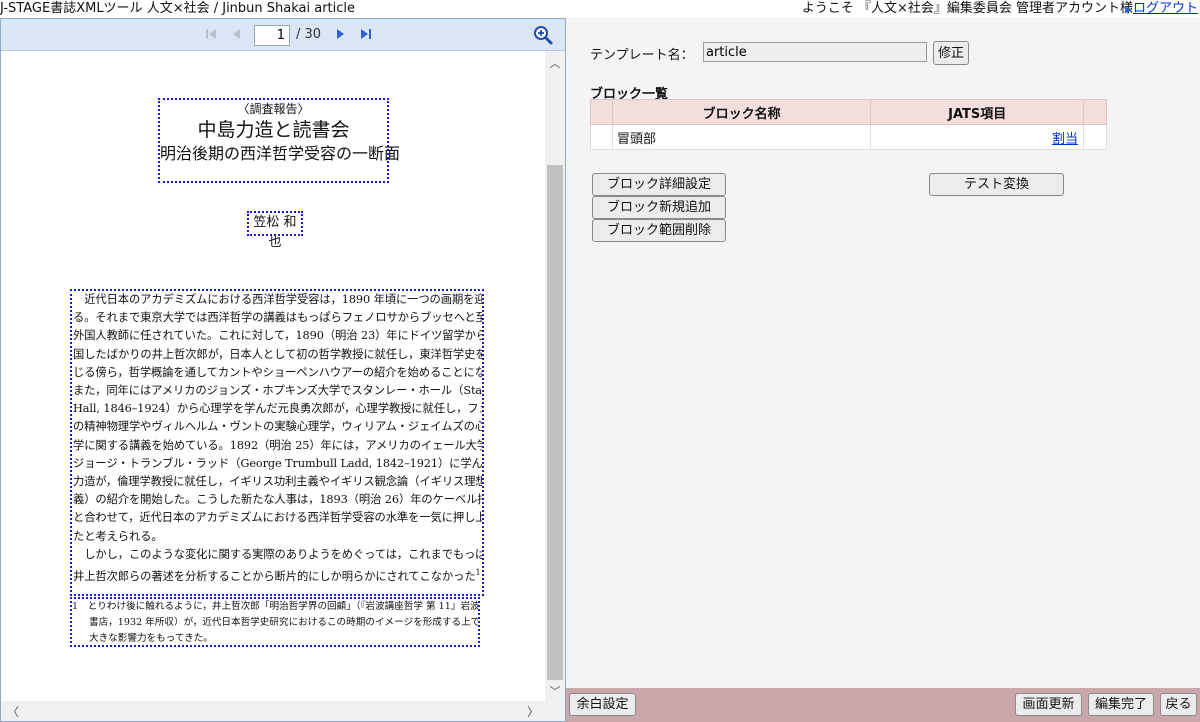 This screenshot has width=1200, height=722. What do you see at coordinates (278, 372) in the screenshot?
I see `body-line: じる傍ら，哲学概論を通してカントやショーペンハウアーの紹介を始めることになる。` at bounding box center [278, 372].